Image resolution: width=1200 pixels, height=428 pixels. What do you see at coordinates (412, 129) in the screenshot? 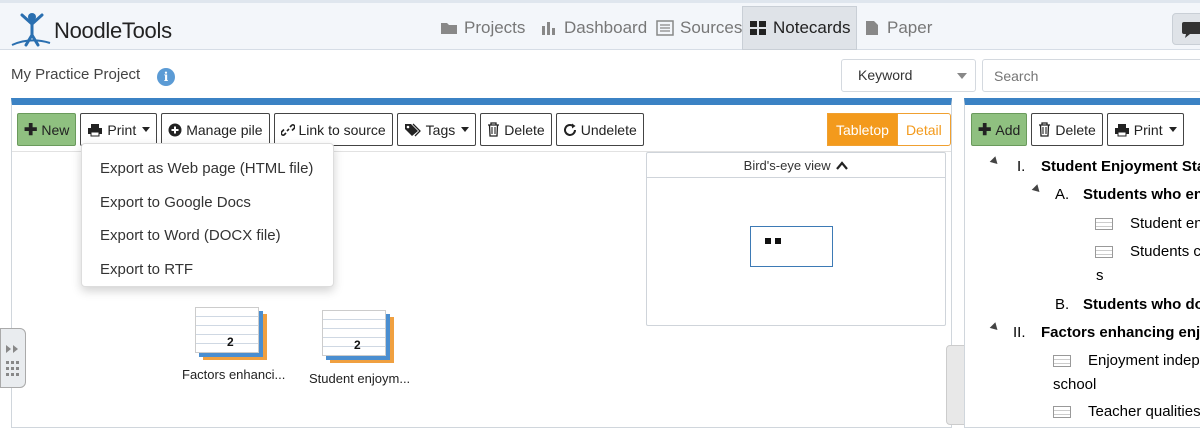
I see `tags-icon` at bounding box center [412, 129].